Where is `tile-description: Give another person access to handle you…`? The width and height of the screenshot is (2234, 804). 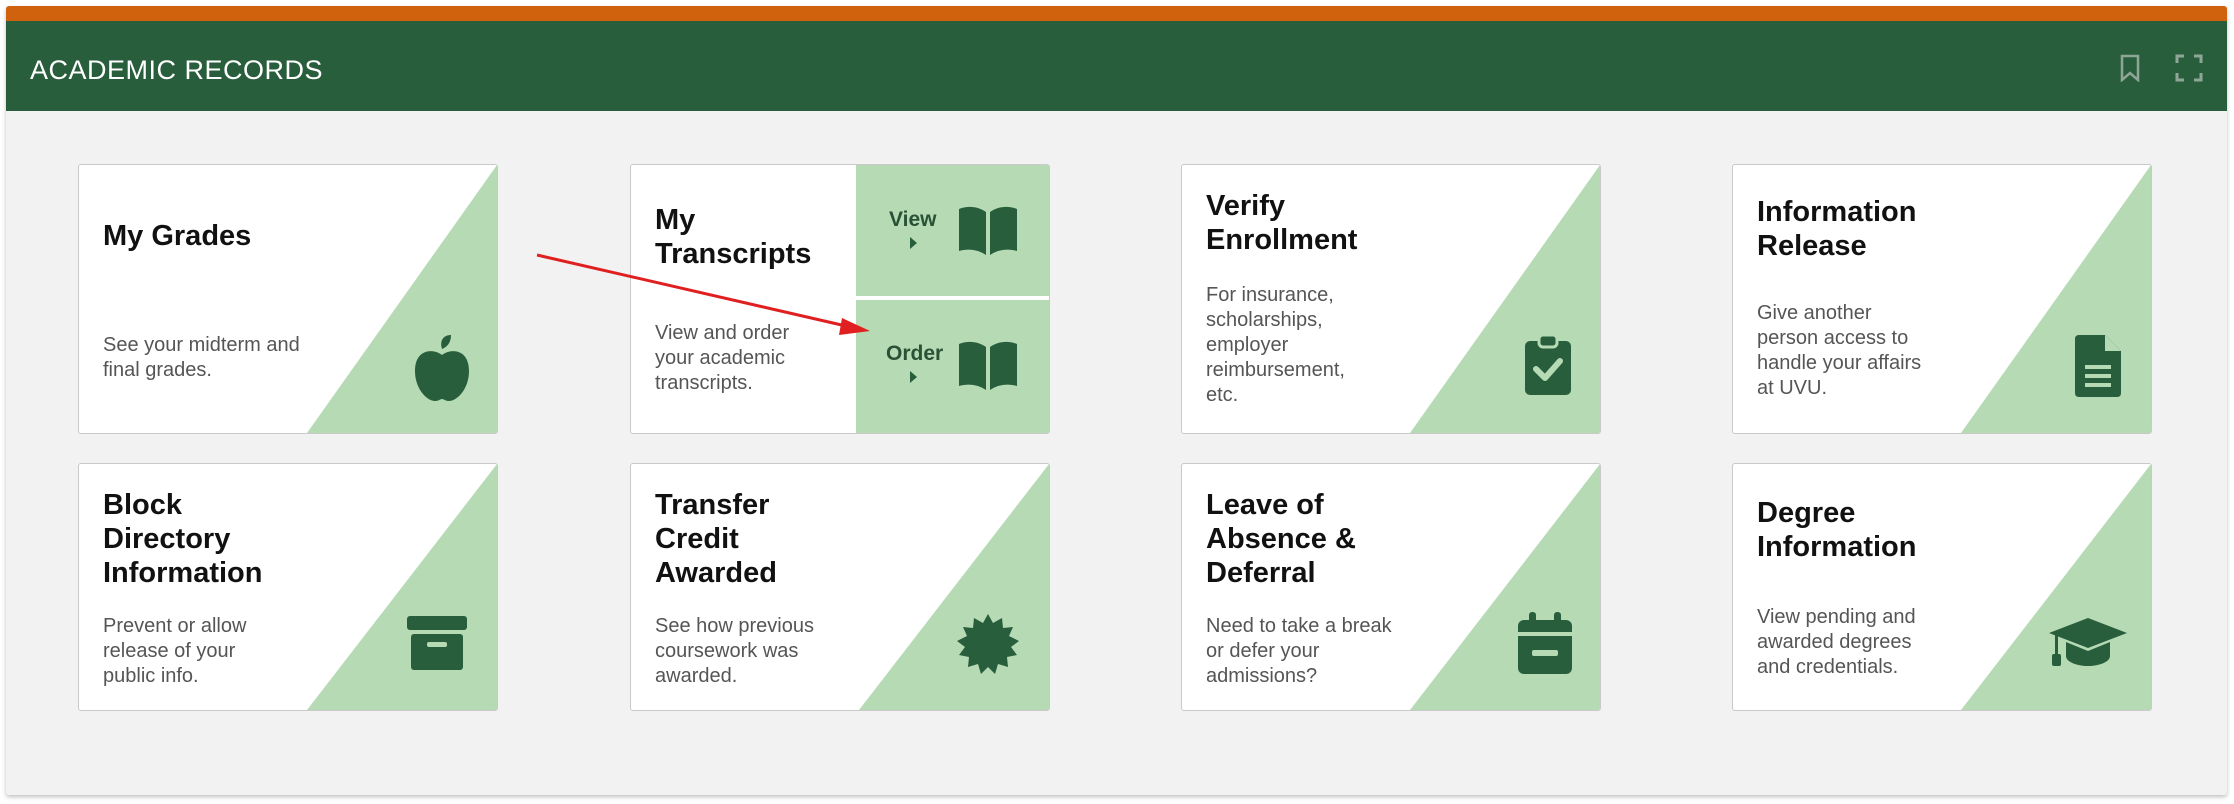
tile-description: Give another person access to handle you… is located at coordinates (1839, 350).